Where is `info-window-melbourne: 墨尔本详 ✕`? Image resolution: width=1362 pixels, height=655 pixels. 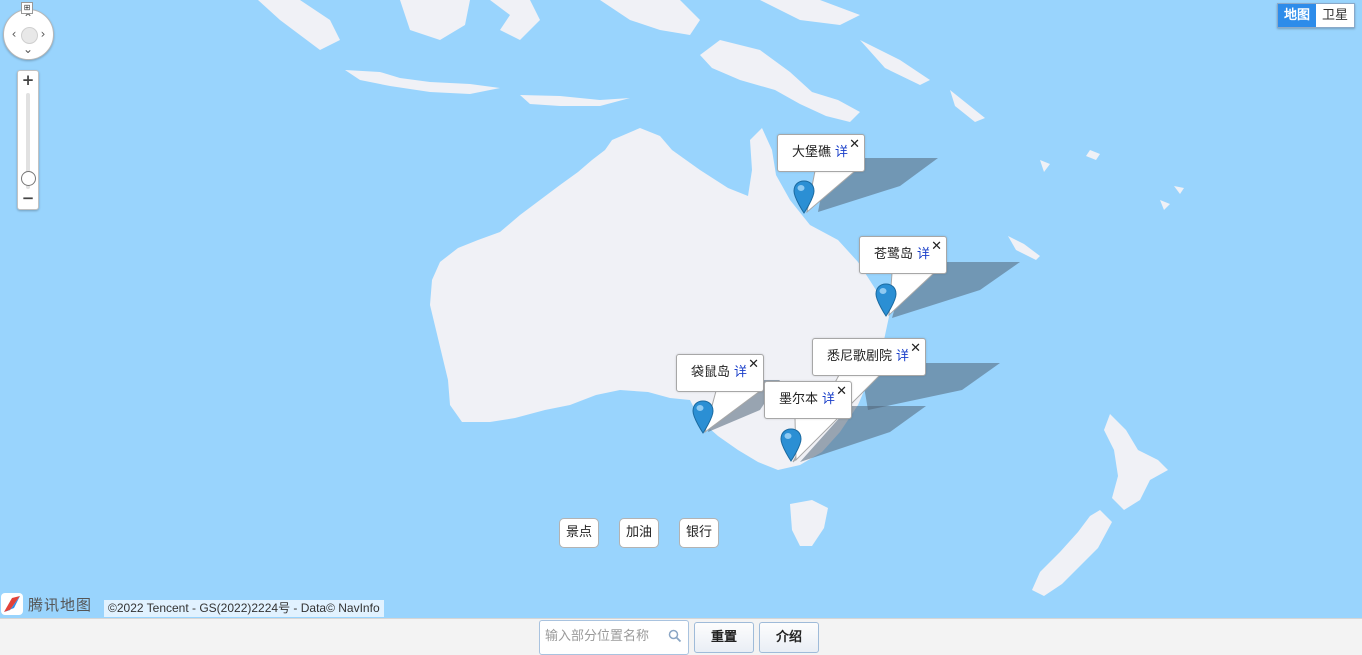 info-window-melbourne: 墨尔本详 ✕ is located at coordinates (808, 400).